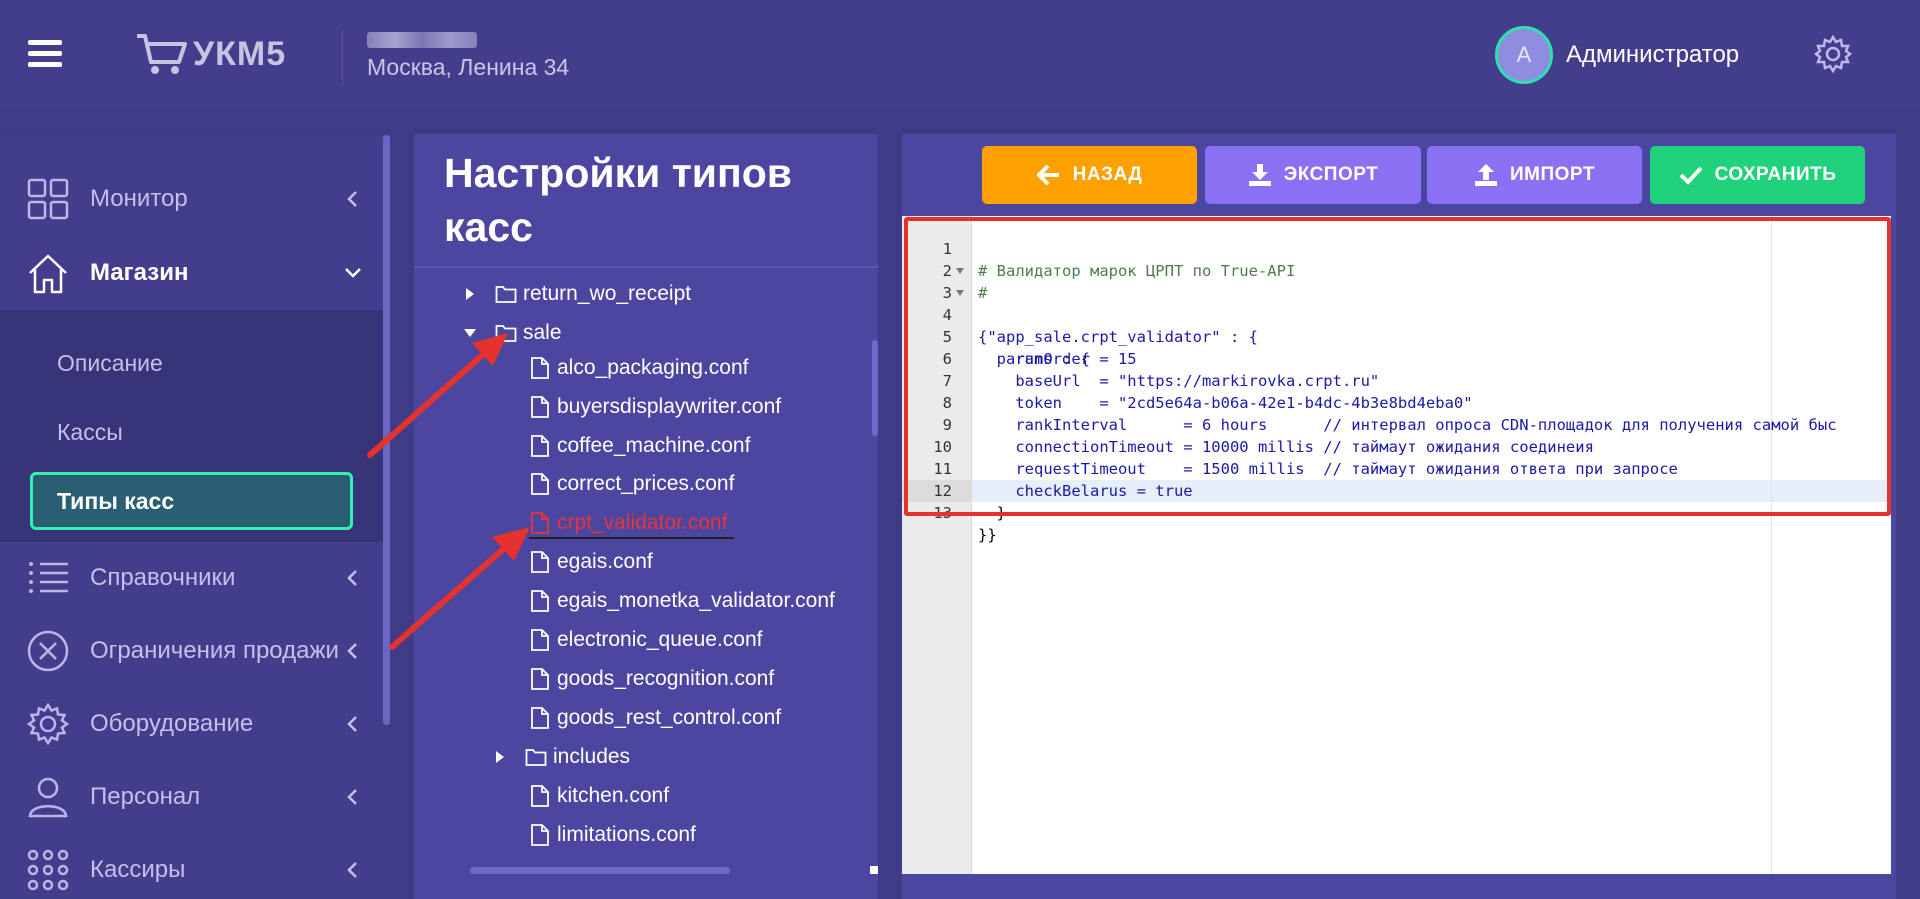 The height and width of the screenshot is (899, 1920). I want to click on store-address: Москва, Ленина 34, so click(468, 67).